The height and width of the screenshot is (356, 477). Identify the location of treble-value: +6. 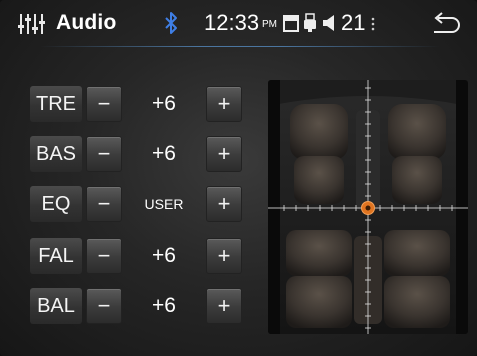
(164, 103).